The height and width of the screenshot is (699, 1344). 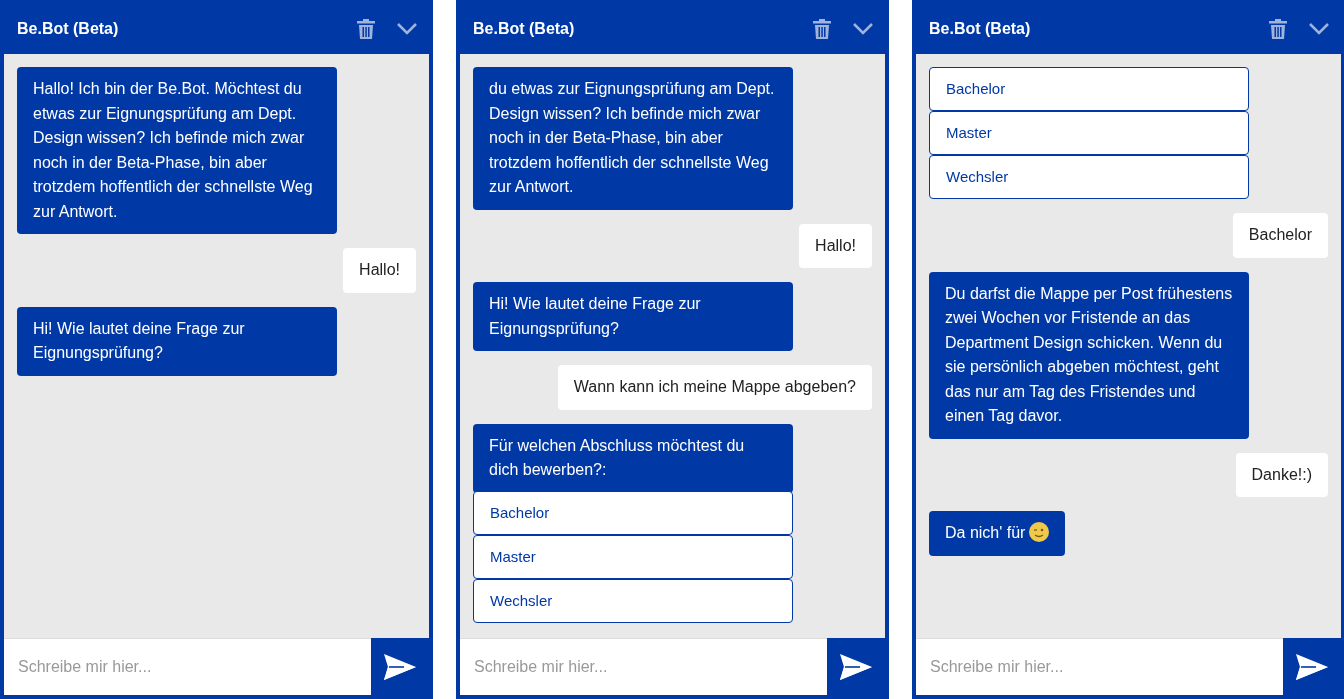 What do you see at coordinates (714, 387) in the screenshot?
I see `user-message: Wann kann ich meine Mappe abgeben?` at bounding box center [714, 387].